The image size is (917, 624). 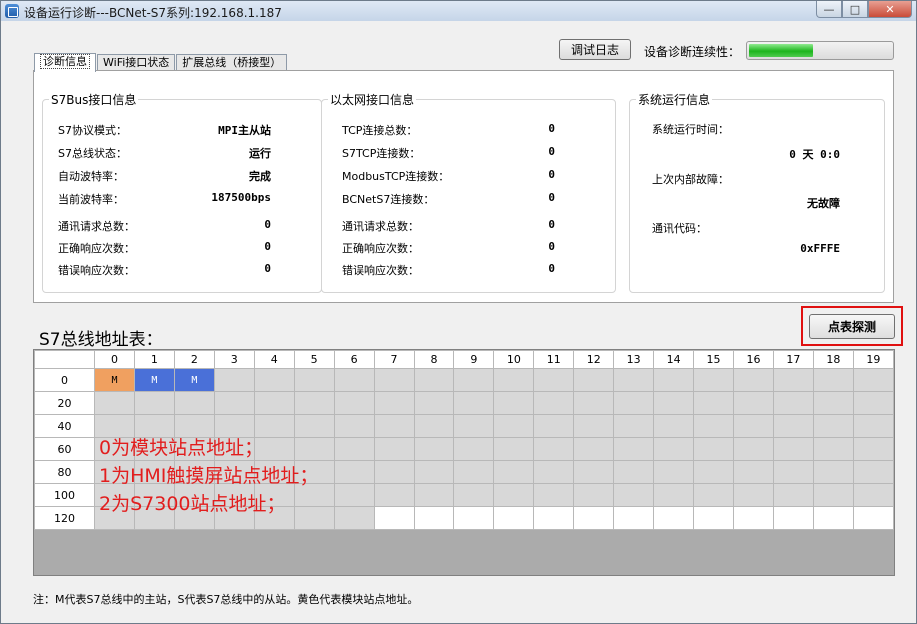 I want to click on title-bar: 设备运行诊断---BCNet-S7系列:192.168.1.187 — □ ✕, so click(x=458, y=11).